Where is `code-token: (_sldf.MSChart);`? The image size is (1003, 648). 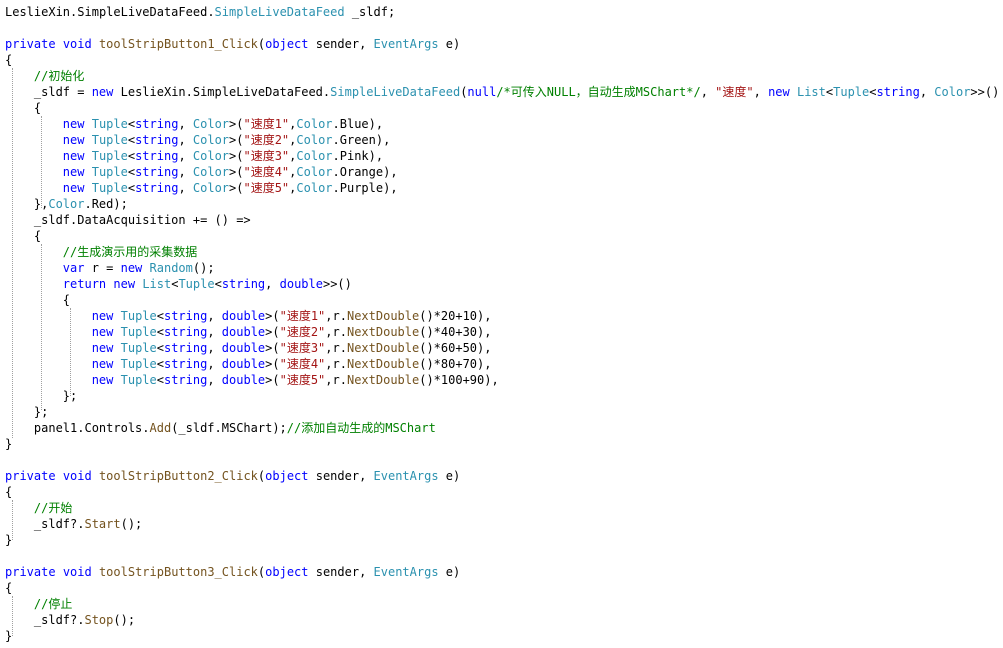
code-token: (_sldf.MSChart); is located at coordinates (229, 428).